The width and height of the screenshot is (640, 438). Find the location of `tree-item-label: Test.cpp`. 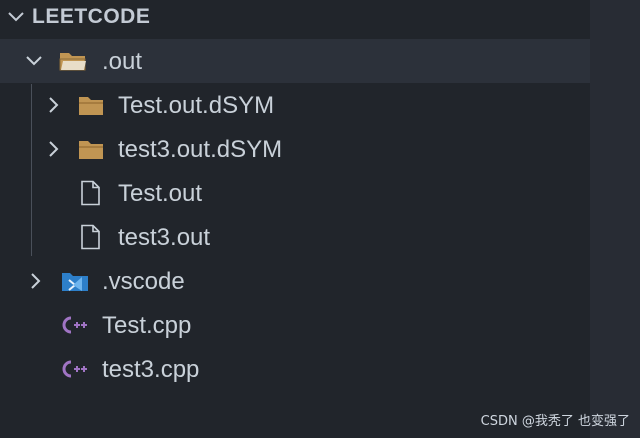

tree-item-label: Test.cpp is located at coordinates (147, 325).